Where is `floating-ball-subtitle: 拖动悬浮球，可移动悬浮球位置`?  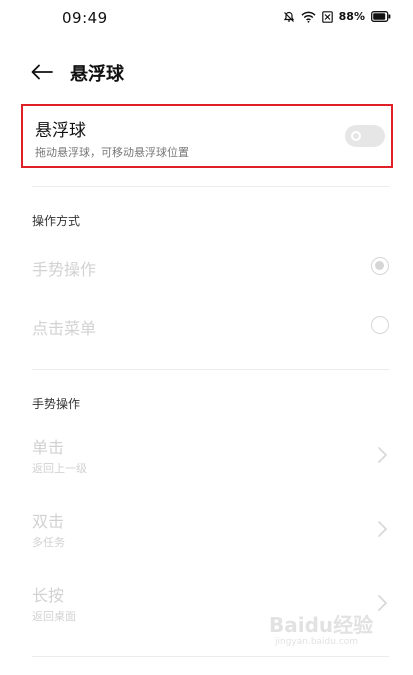
floating-ball-subtitle: 拖动悬浮球，可移动悬浮球位置 is located at coordinates (112, 152).